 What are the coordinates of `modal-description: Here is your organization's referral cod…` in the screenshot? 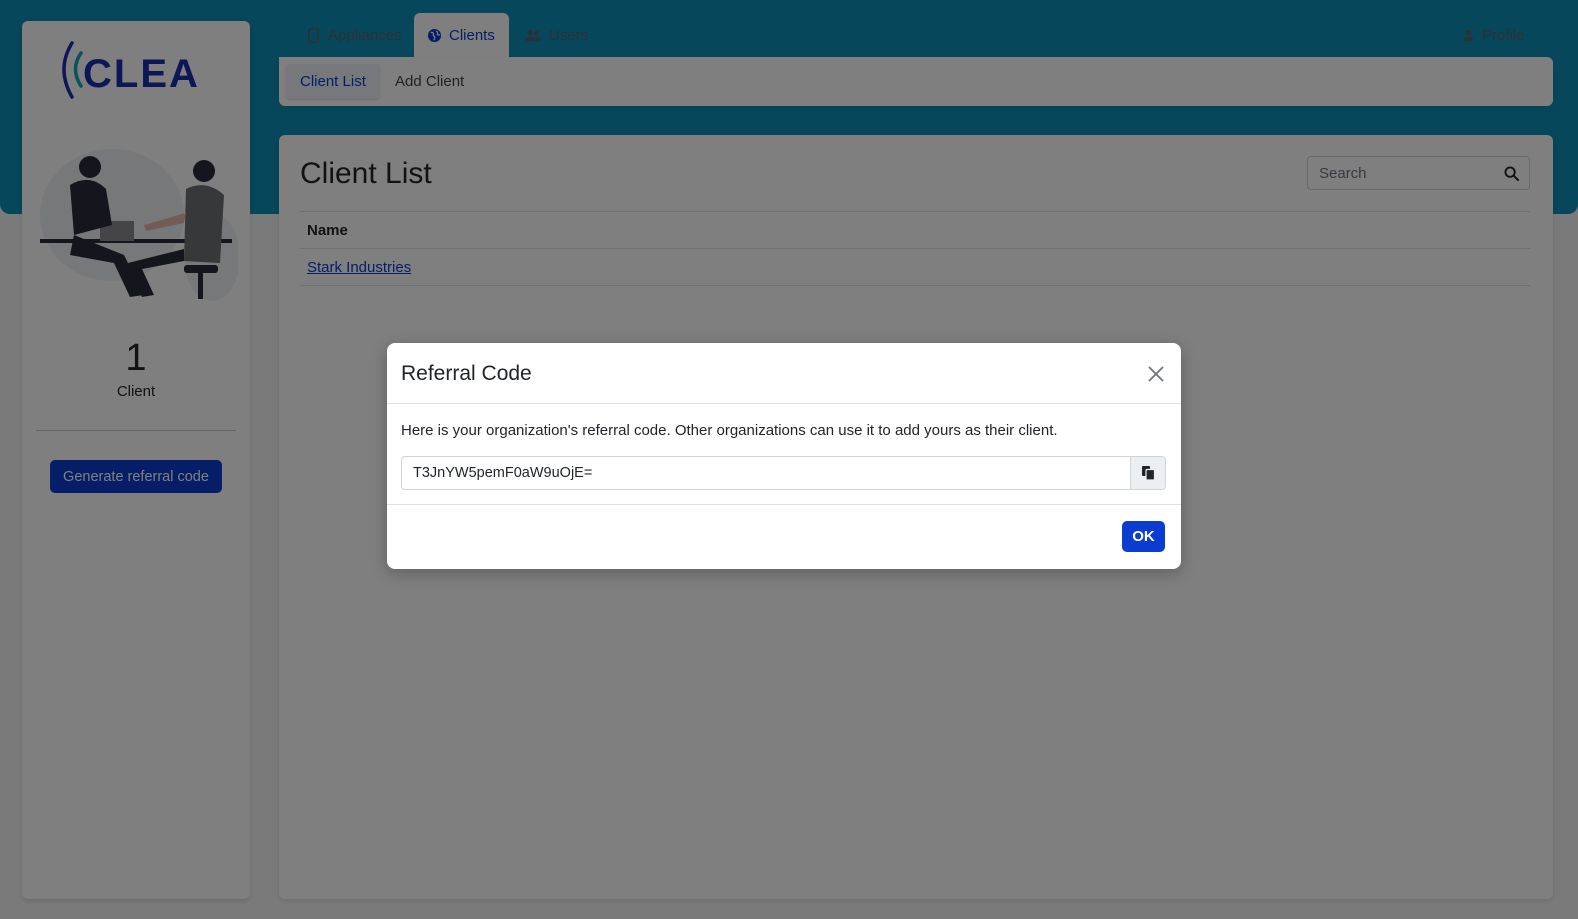 It's located at (729, 430).